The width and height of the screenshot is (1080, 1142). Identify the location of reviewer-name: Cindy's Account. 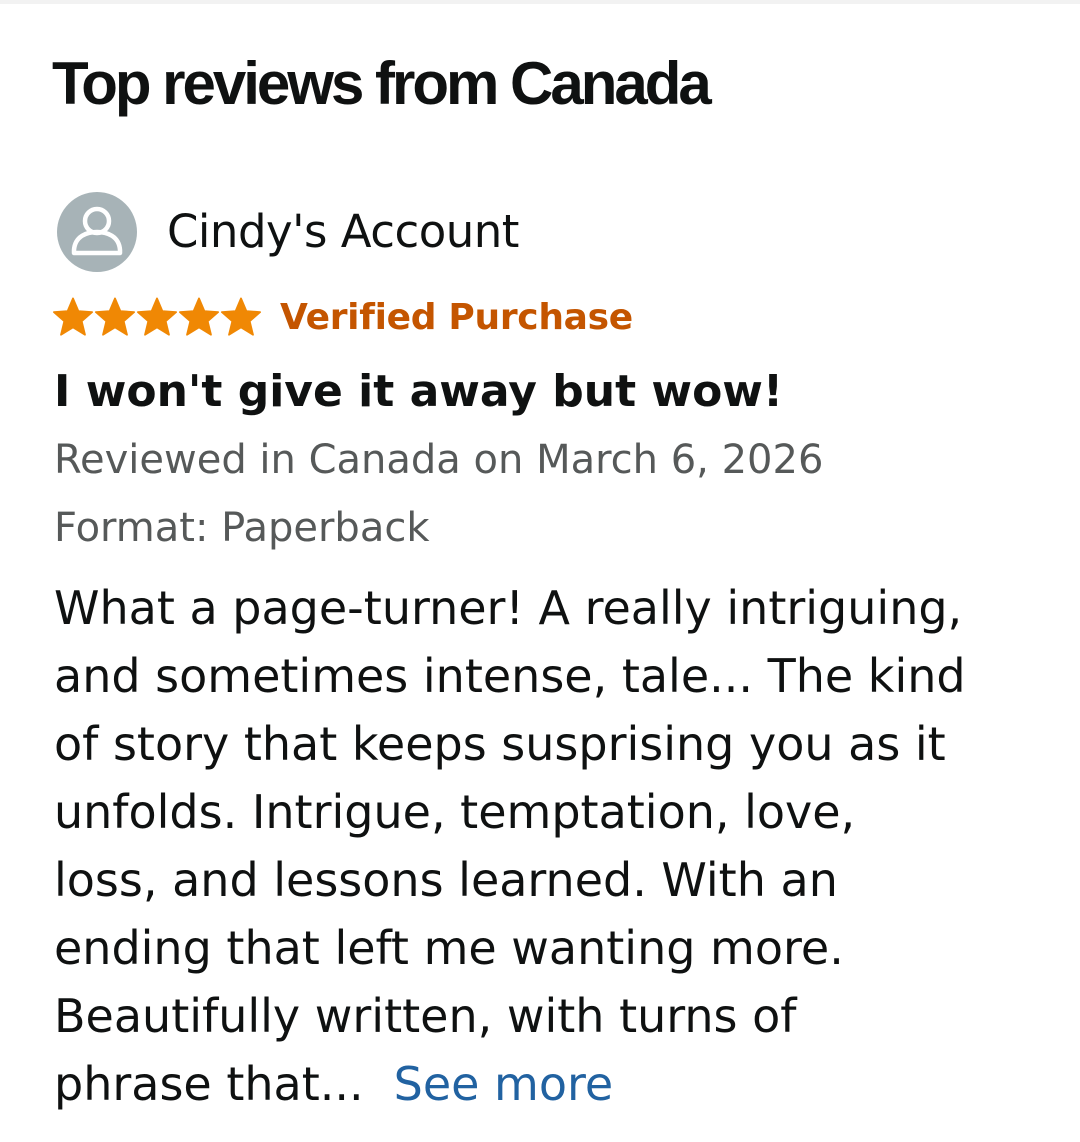
(343, 232).